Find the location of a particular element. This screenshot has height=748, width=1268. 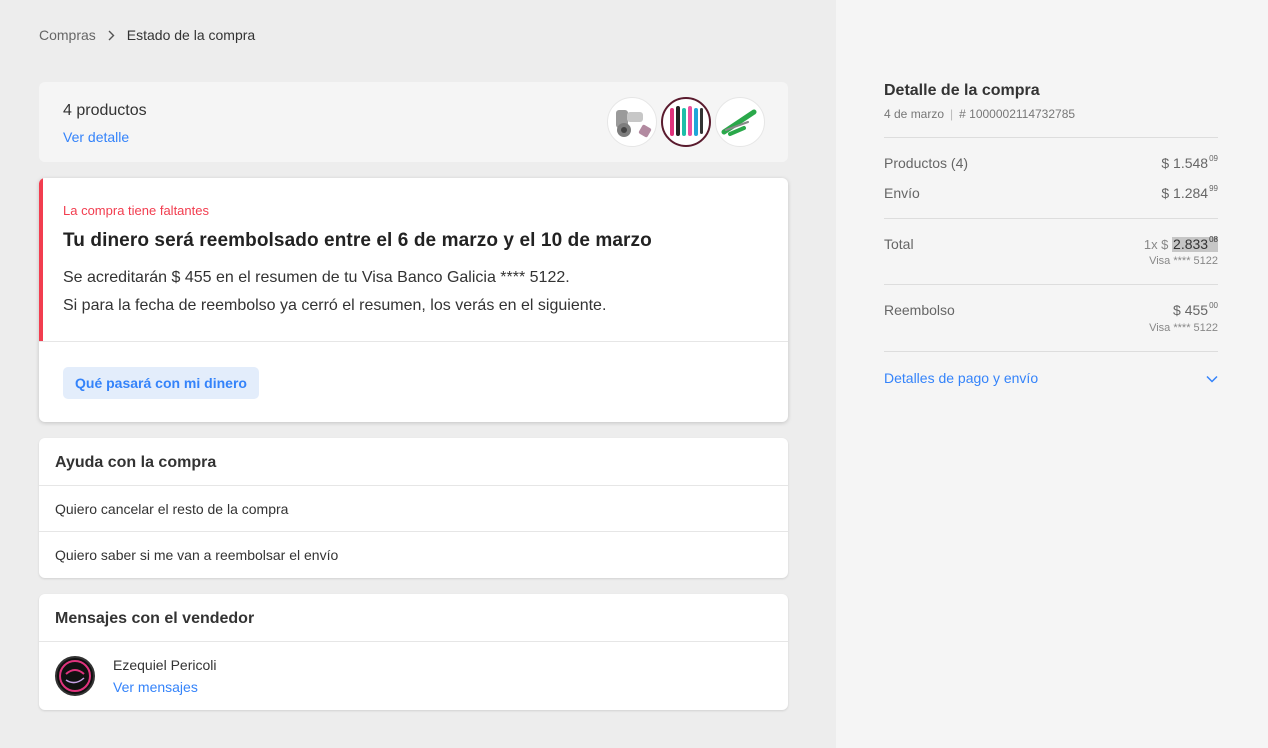

refund-status: La compra tiene faltantes is located at coordinates (136, 210).